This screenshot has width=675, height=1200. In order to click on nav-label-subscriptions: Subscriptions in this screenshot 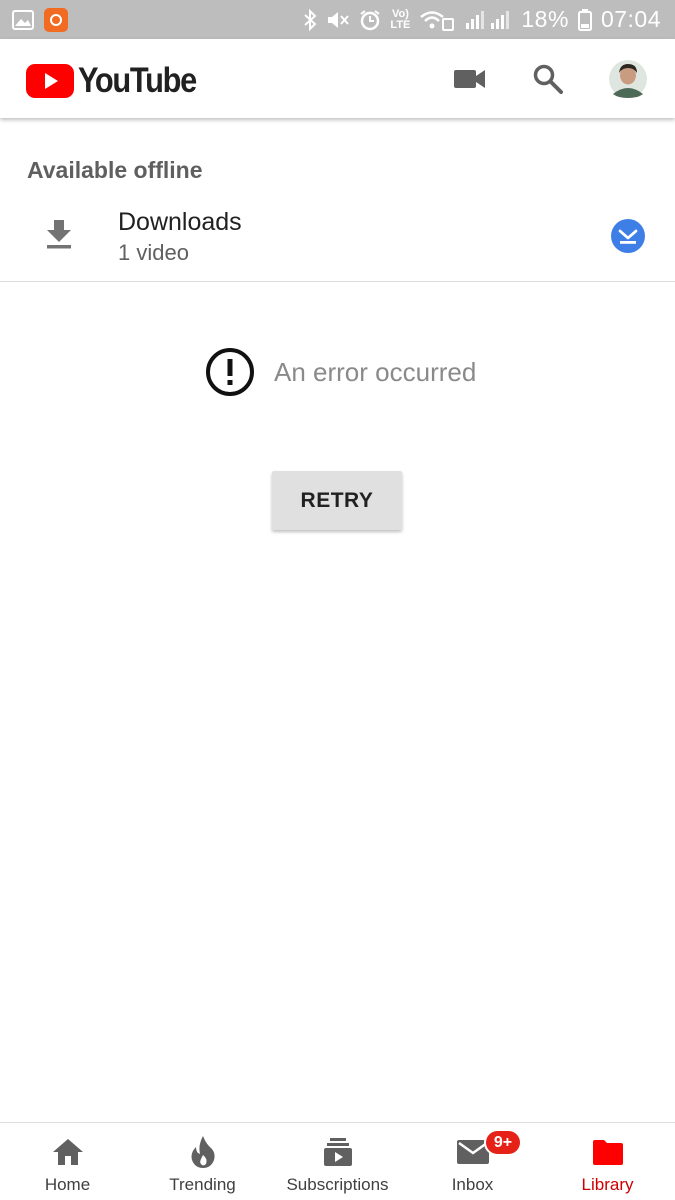, I will do `click(337, 1184)`.